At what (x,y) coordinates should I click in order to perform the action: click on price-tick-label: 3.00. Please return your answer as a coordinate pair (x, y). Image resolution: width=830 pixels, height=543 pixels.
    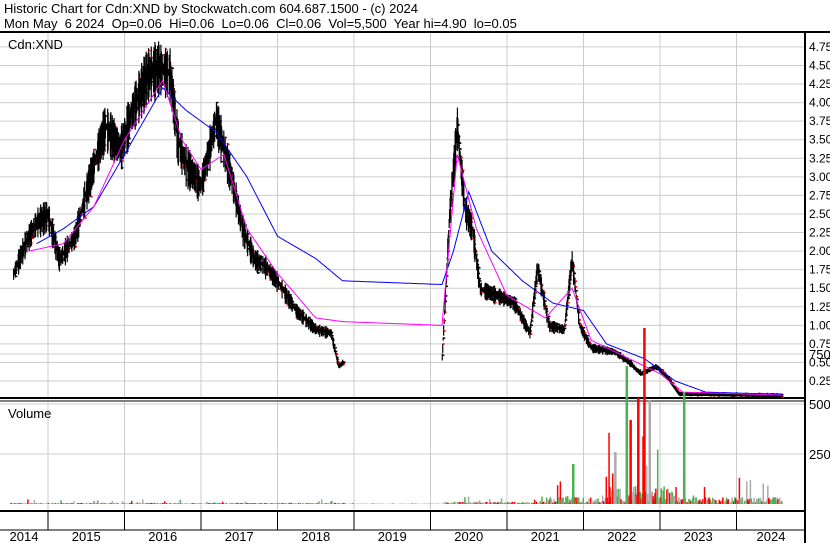
    Looking at the image, I should click on (819, 177).